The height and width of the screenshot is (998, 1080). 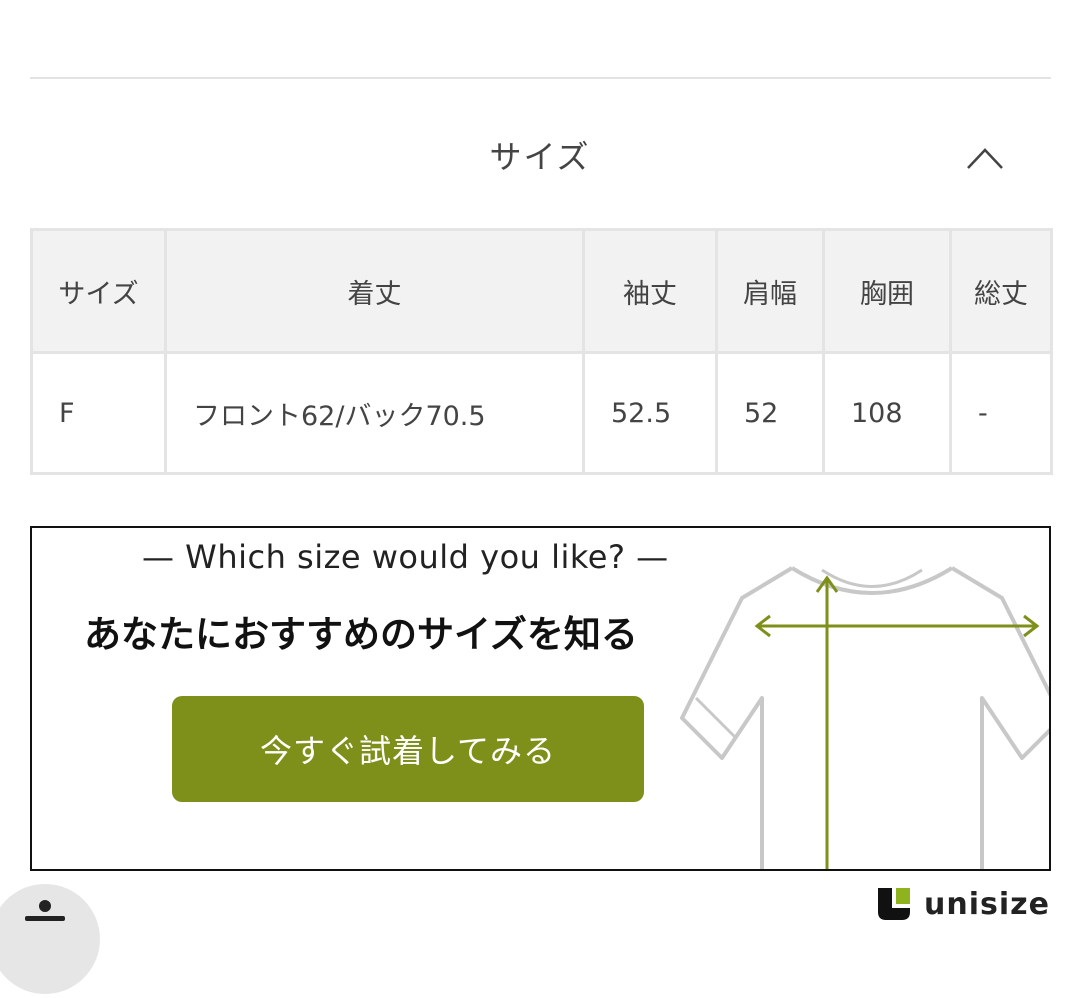 What do you see at coordinates (894, 904) in the screenshot?
I see `unisize-logo-icon` at bounding box center [894, 904].